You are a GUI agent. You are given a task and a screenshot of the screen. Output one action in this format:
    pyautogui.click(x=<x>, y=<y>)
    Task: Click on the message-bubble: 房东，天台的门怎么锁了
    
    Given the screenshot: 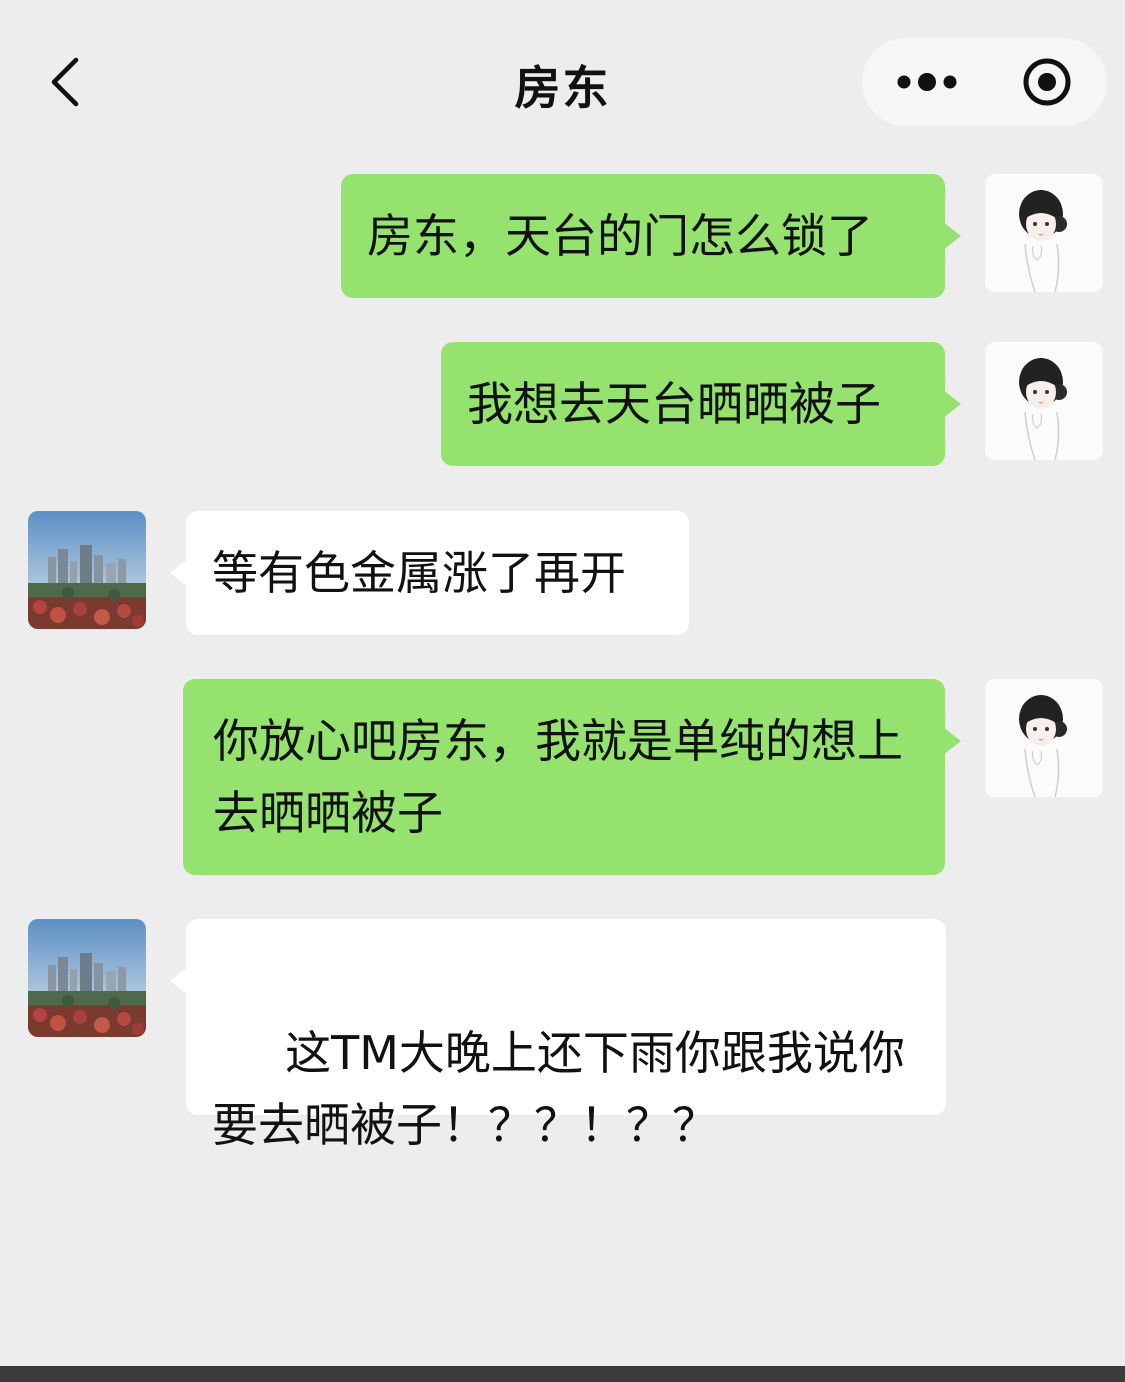 What is the action you would take?
    pyautogui.click(x=651, y=236)
    